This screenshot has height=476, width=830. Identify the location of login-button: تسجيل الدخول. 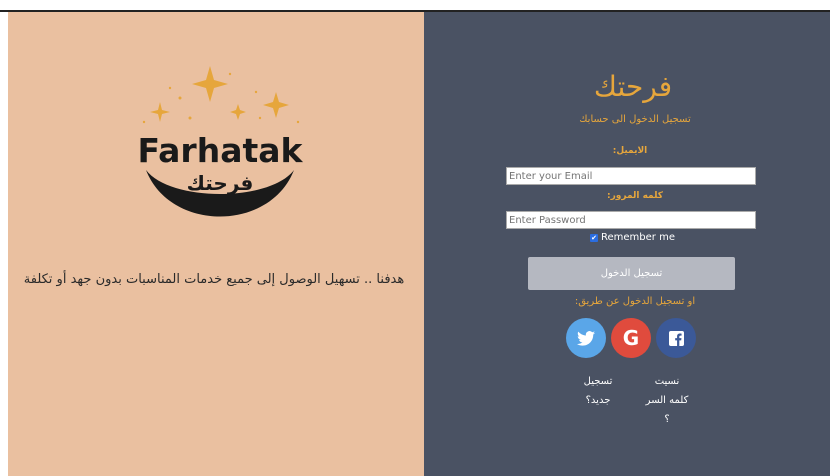
(631, 273).